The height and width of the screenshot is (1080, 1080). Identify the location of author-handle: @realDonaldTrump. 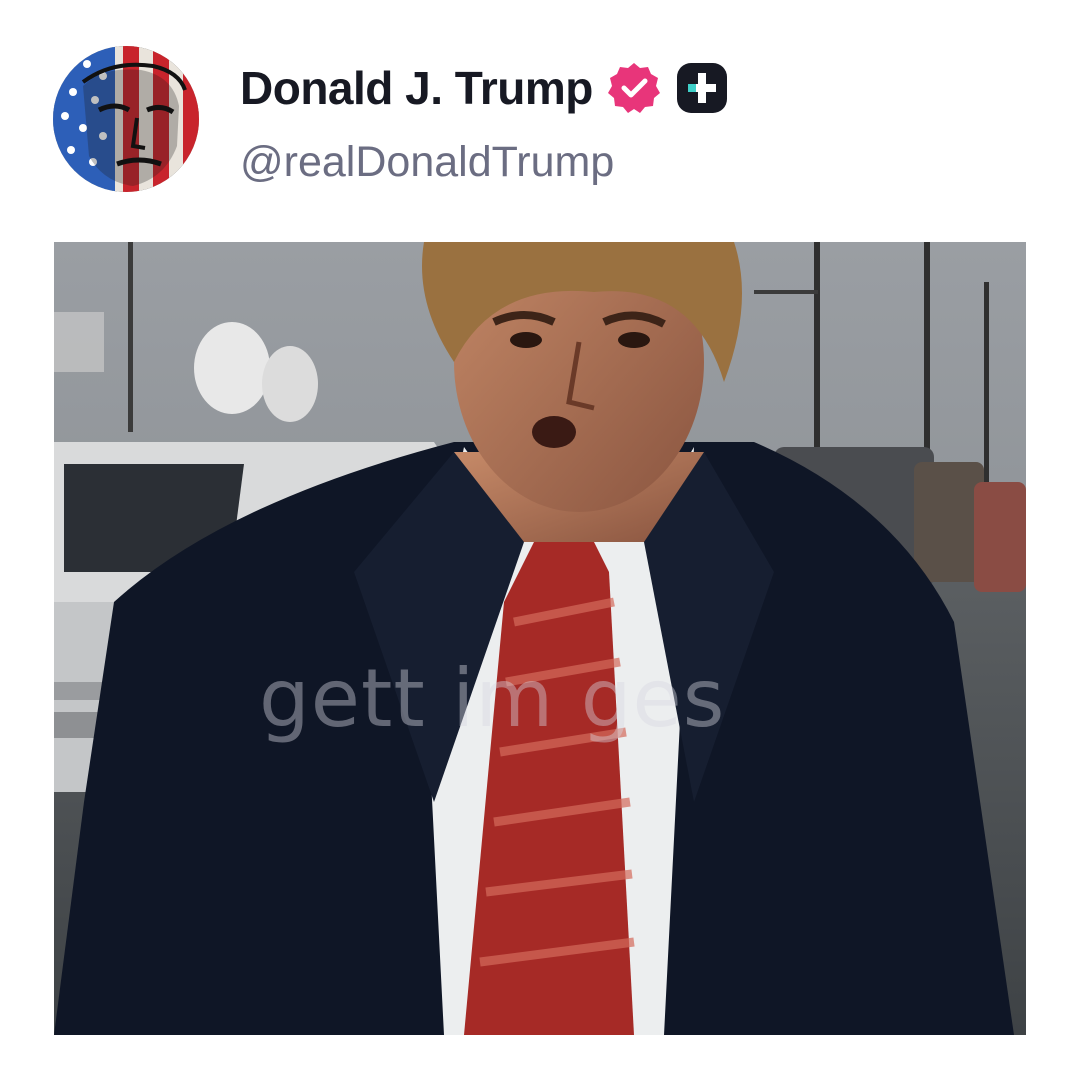
(427, 162).